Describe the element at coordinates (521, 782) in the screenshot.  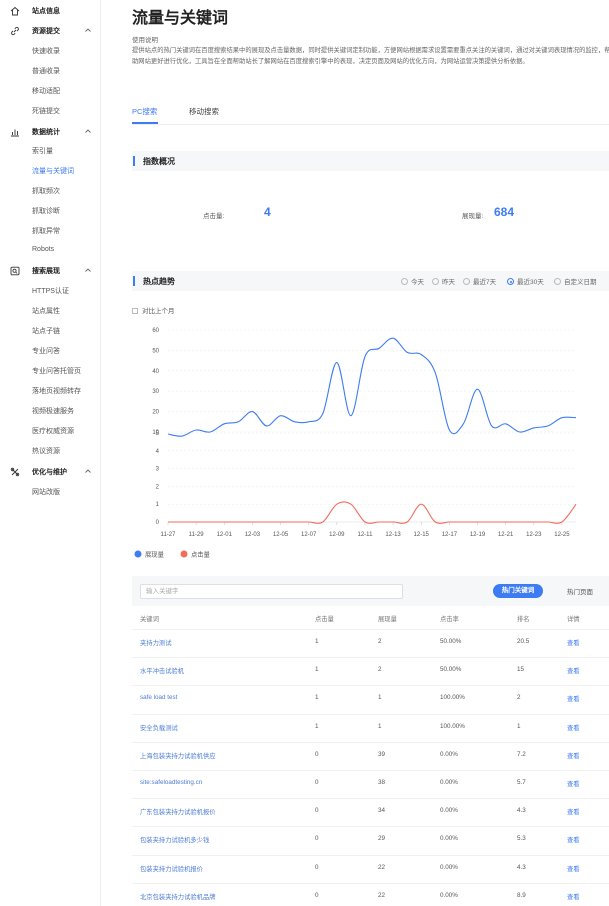
I see `cell-rank: 5.7` at that location.